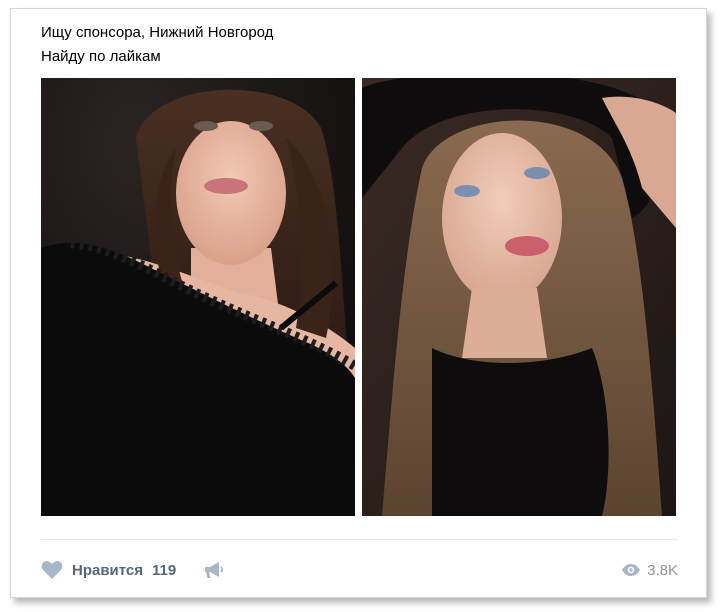 The image size is (720, 612). Describe the element at coordinates (164, 570) in the screenshot. I see `like-count: 119` at that location.